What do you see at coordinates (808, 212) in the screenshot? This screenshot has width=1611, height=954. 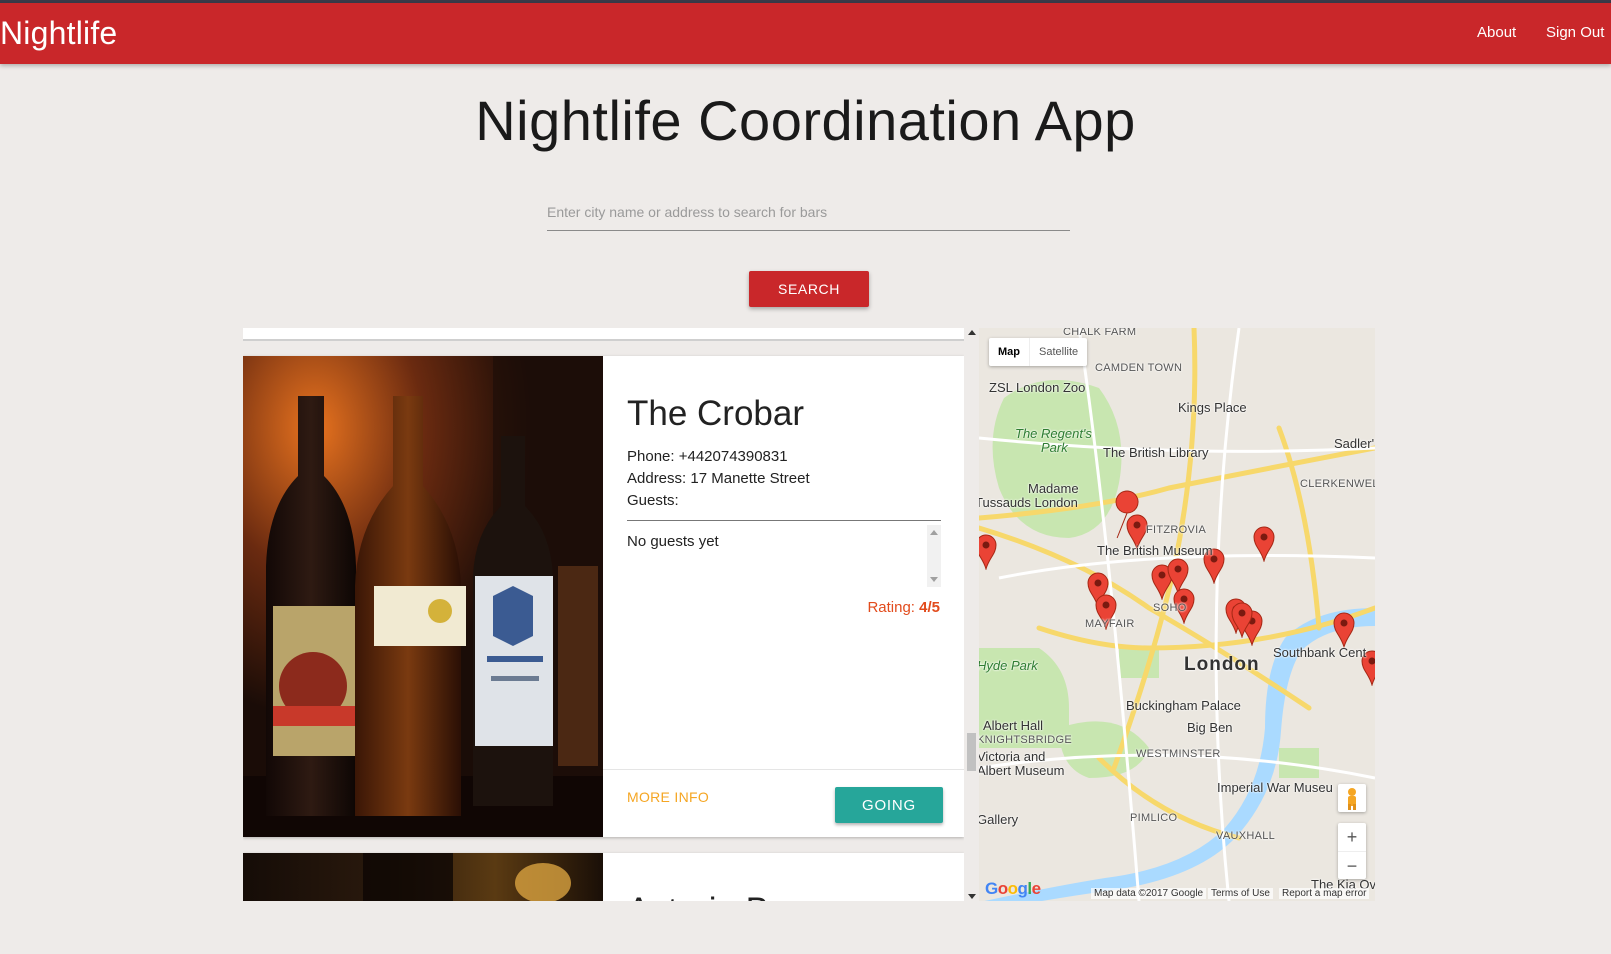 I see `search-input` at bounding box center [808, 212].